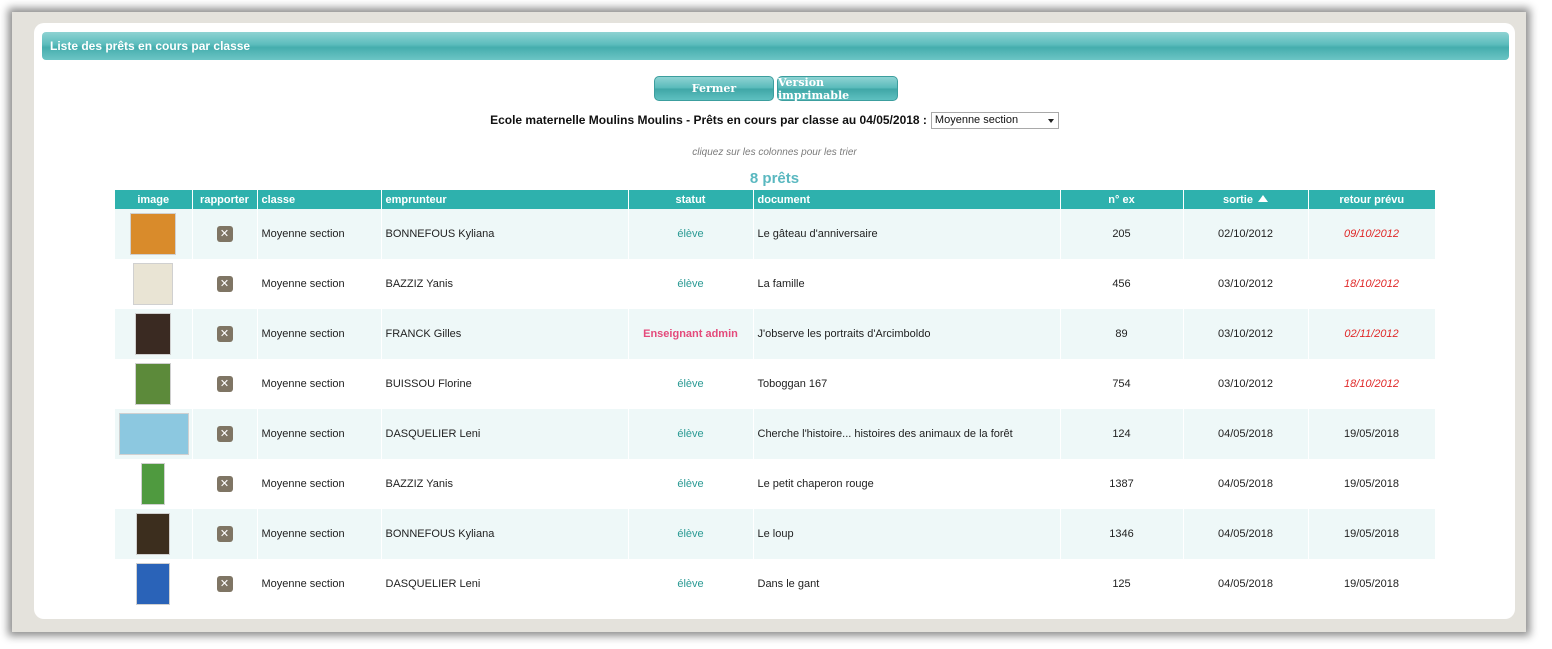 The height and width of the screenshot is (649, 1552). Describe the element at coordinates (837, 89) in the screenshot. I see `print-version-button: Version imprimable` at that location.